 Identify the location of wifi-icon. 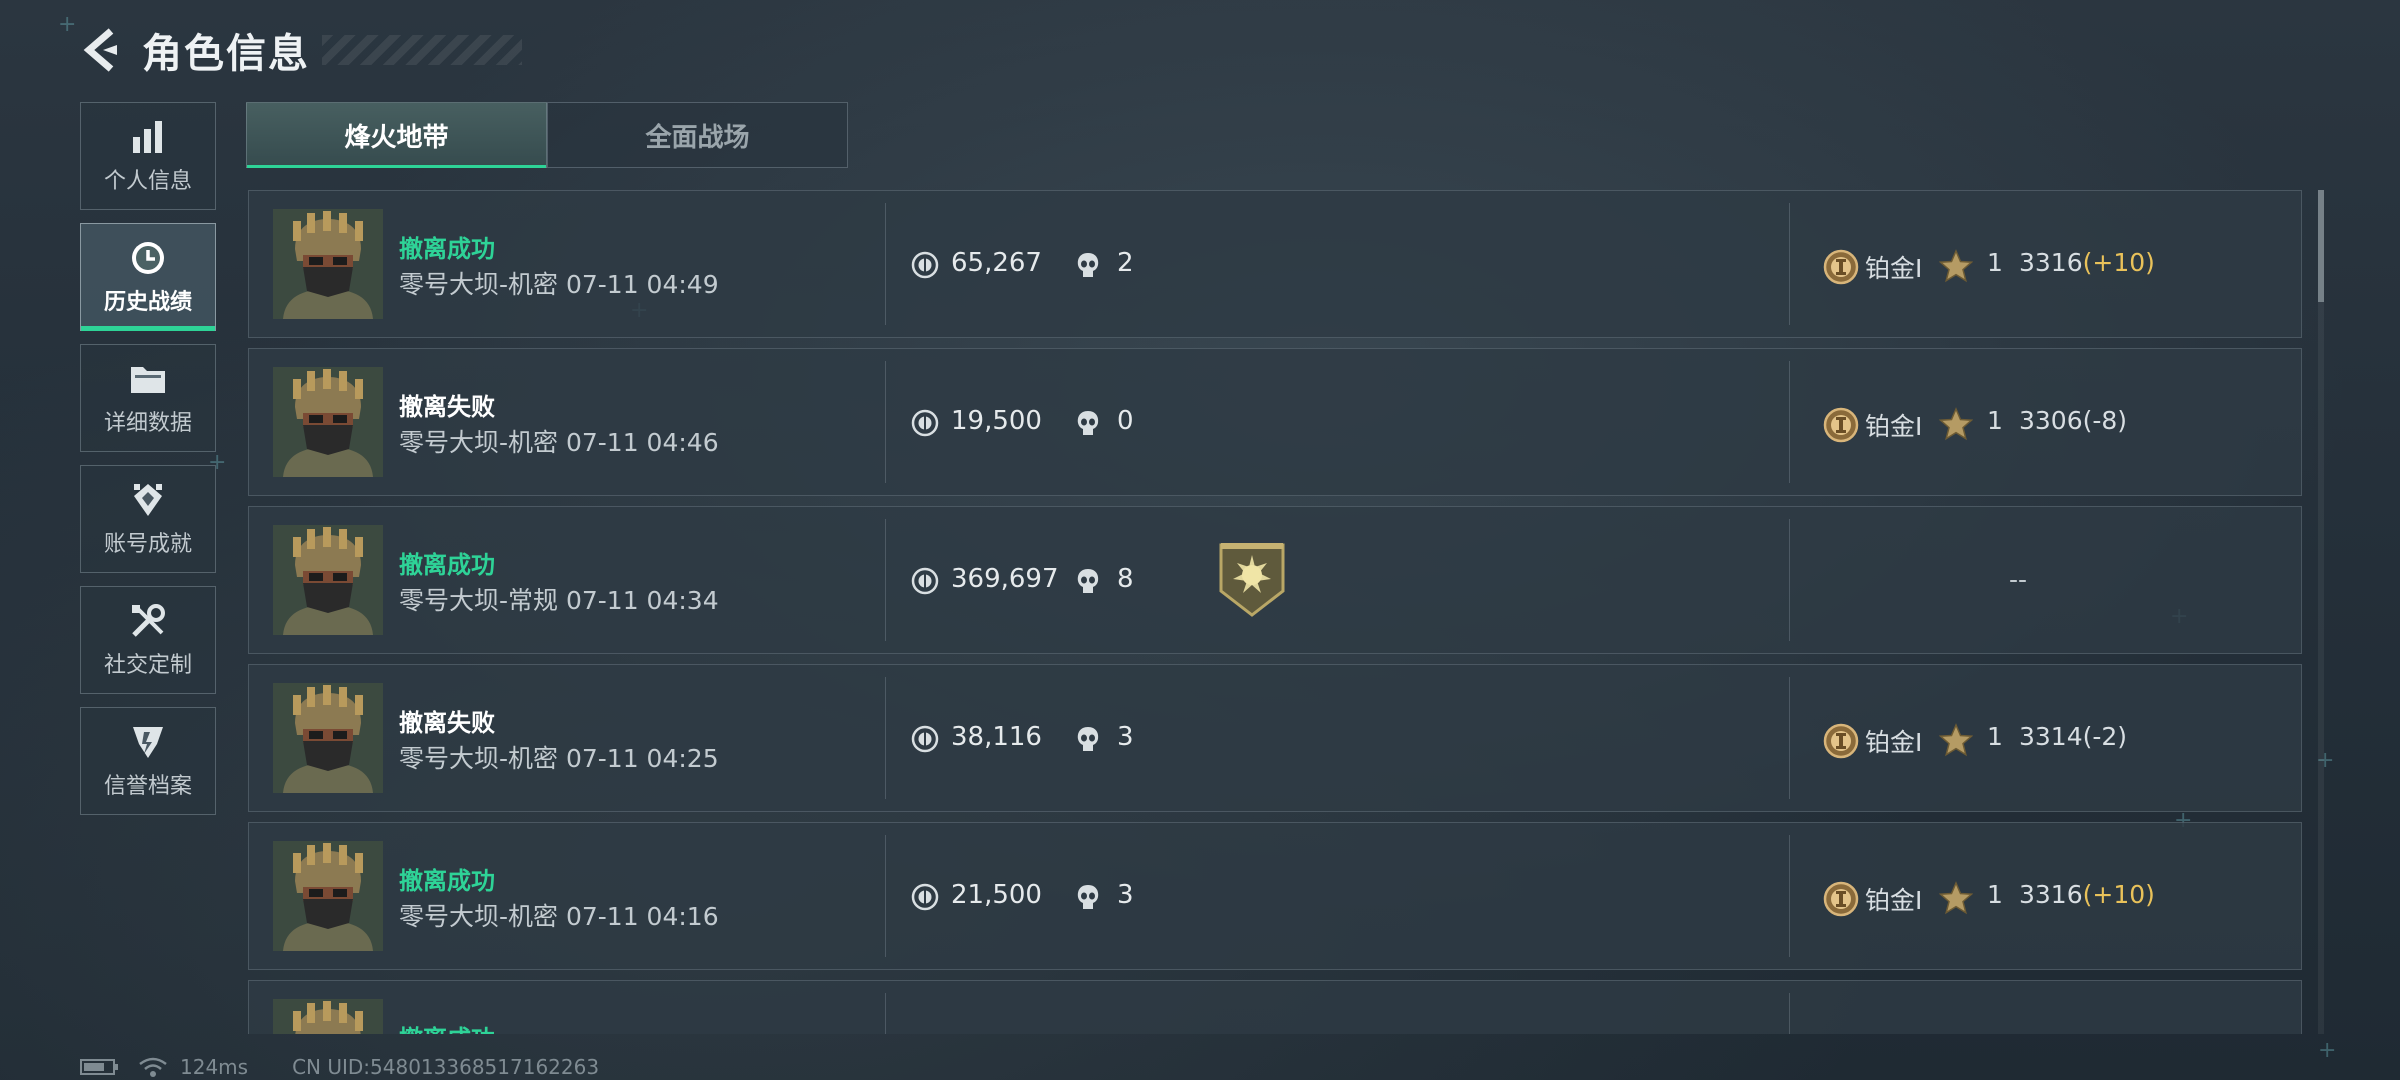
(153, 1067).